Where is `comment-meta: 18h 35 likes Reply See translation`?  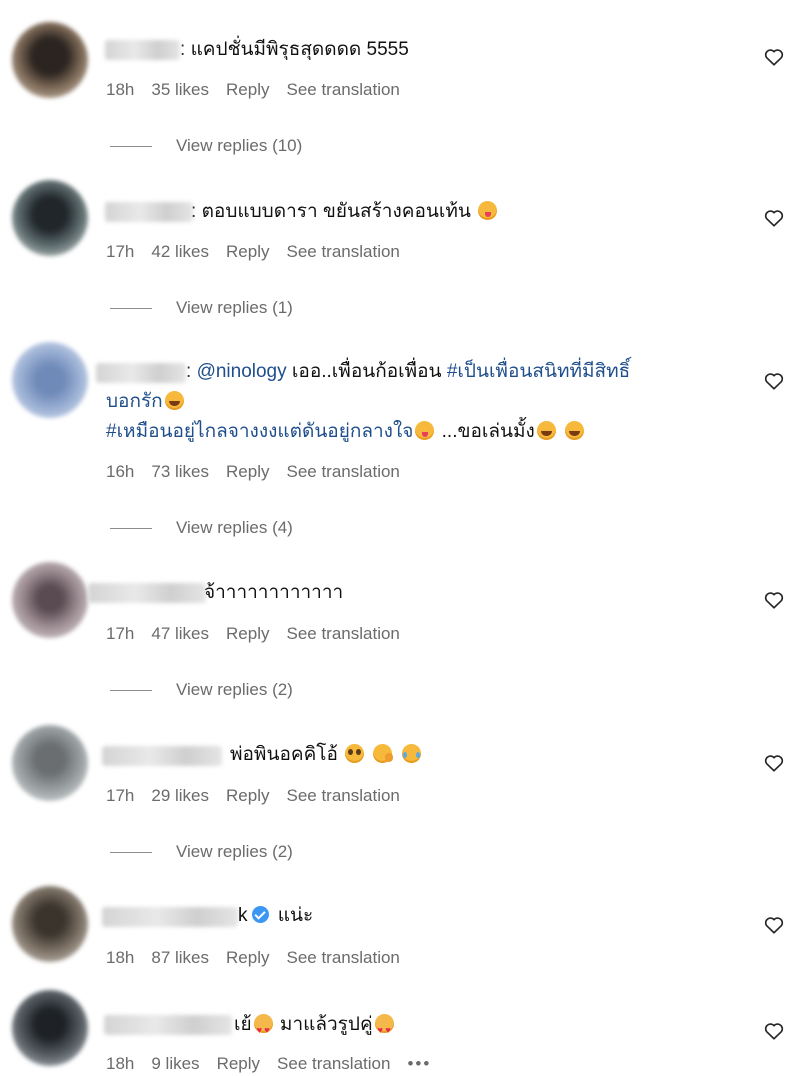
comment-meta: 18h 35 likes Reply See translation is located at coordinates (261, 90).